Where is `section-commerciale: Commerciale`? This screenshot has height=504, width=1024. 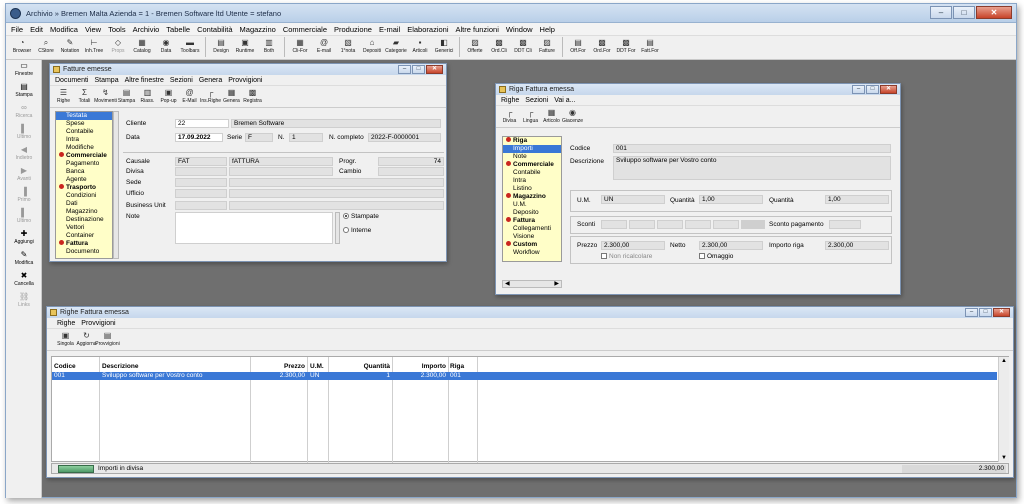
section-commerciale: Commerciale is located at coordinates (532, 165).